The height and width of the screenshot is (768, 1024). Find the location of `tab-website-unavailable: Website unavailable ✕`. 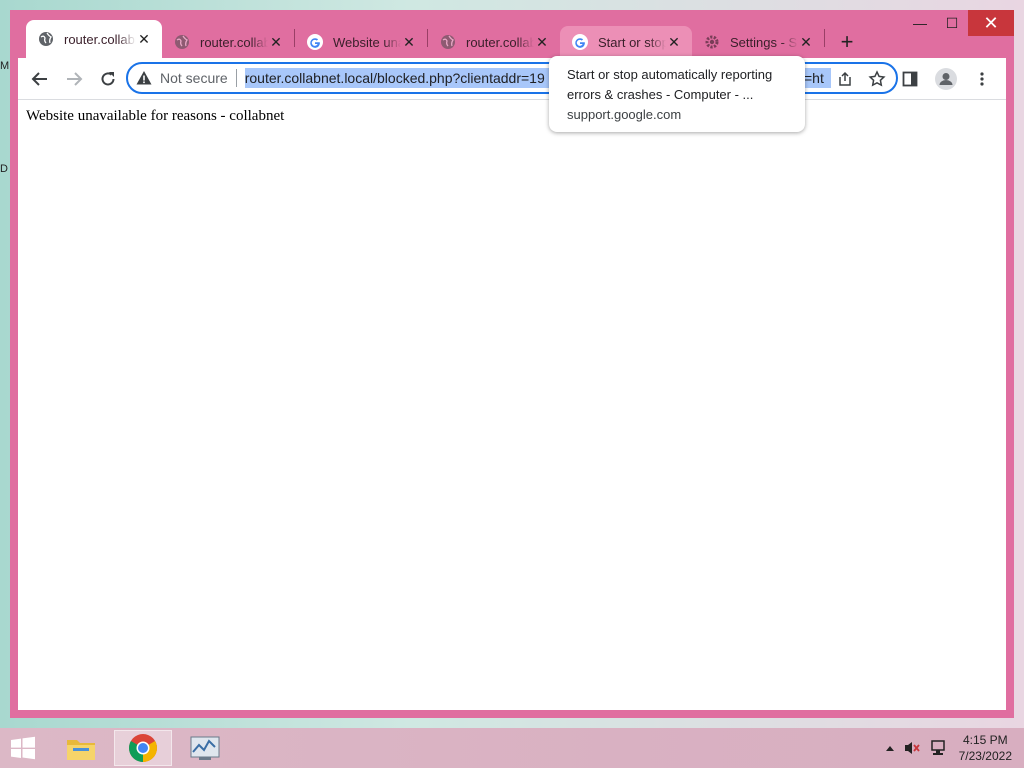

tab-website-unavailable: Website unavailable ✕ is located at coordinates (361, 42).